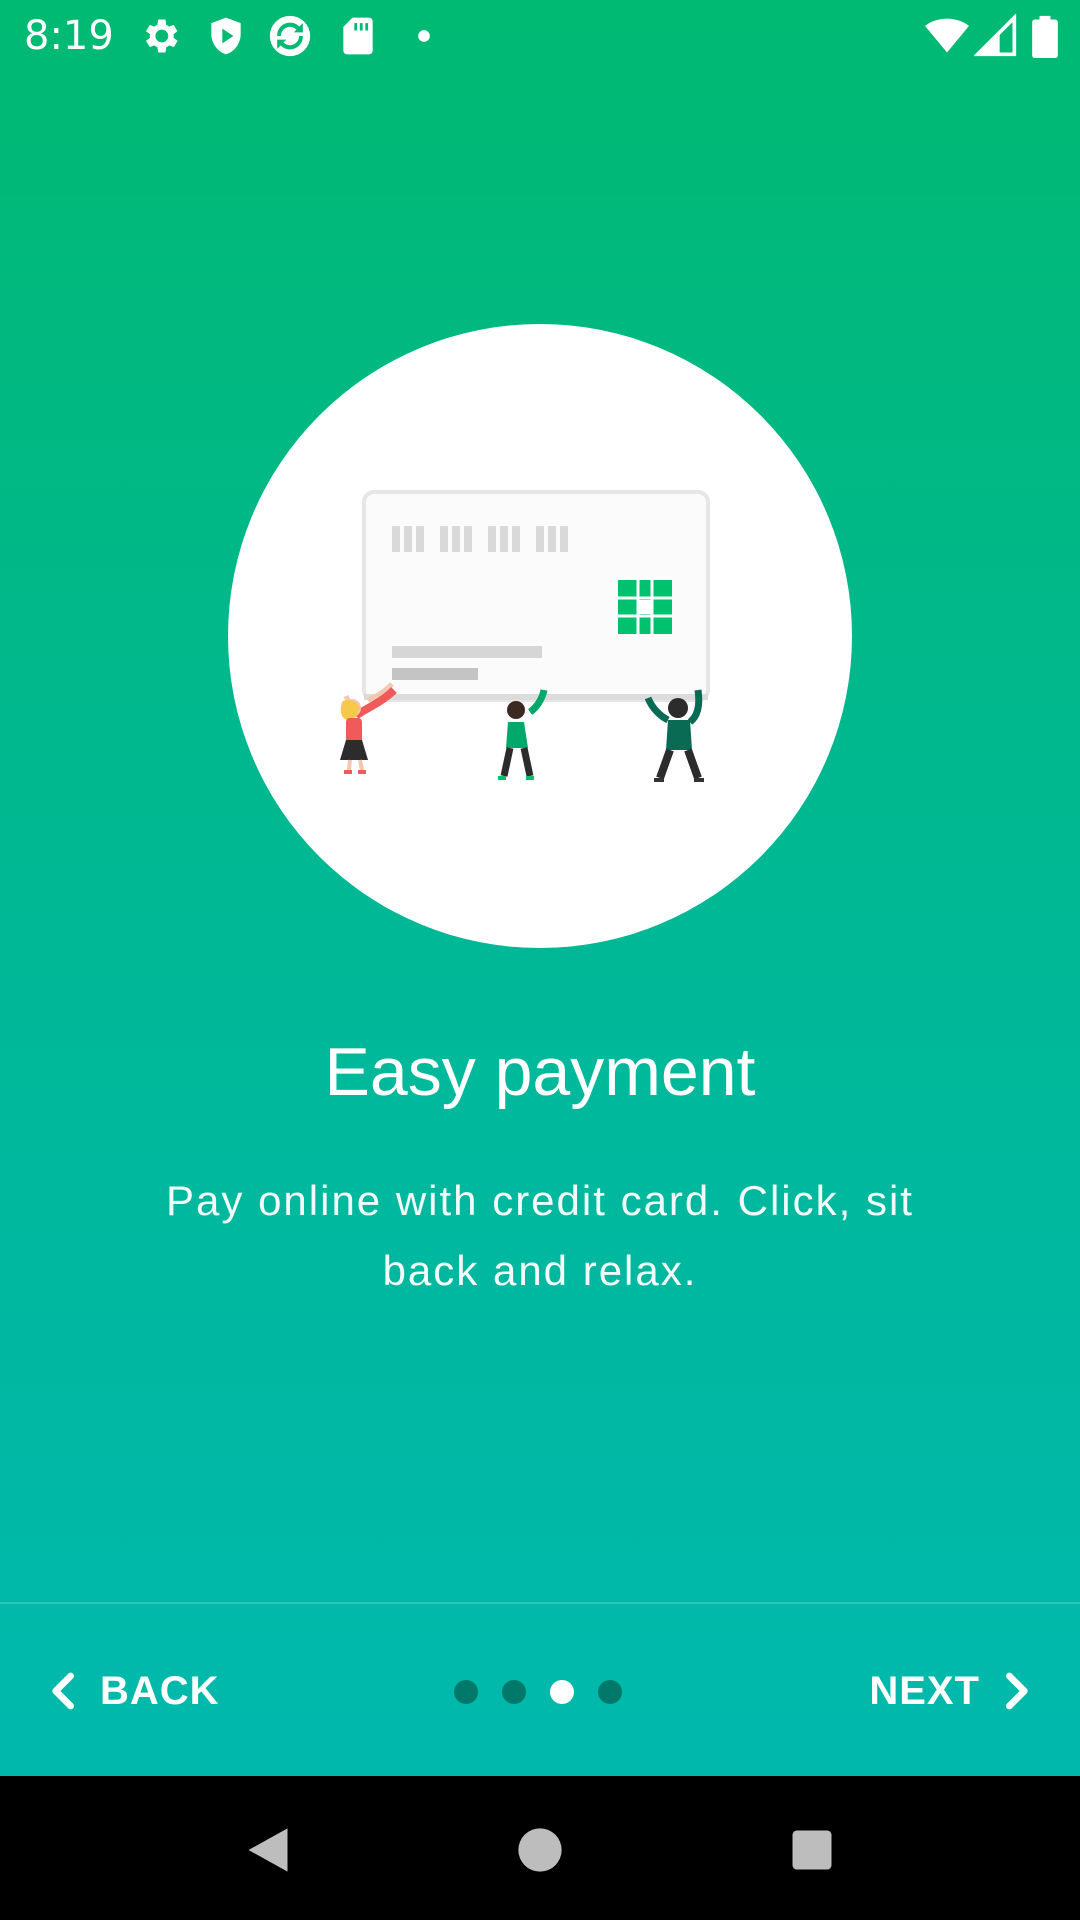 The image size is (1080, 1920). Describe the element at coordinates (424, 36) in the screenshot. I see `notification-dot-icon` at that location.